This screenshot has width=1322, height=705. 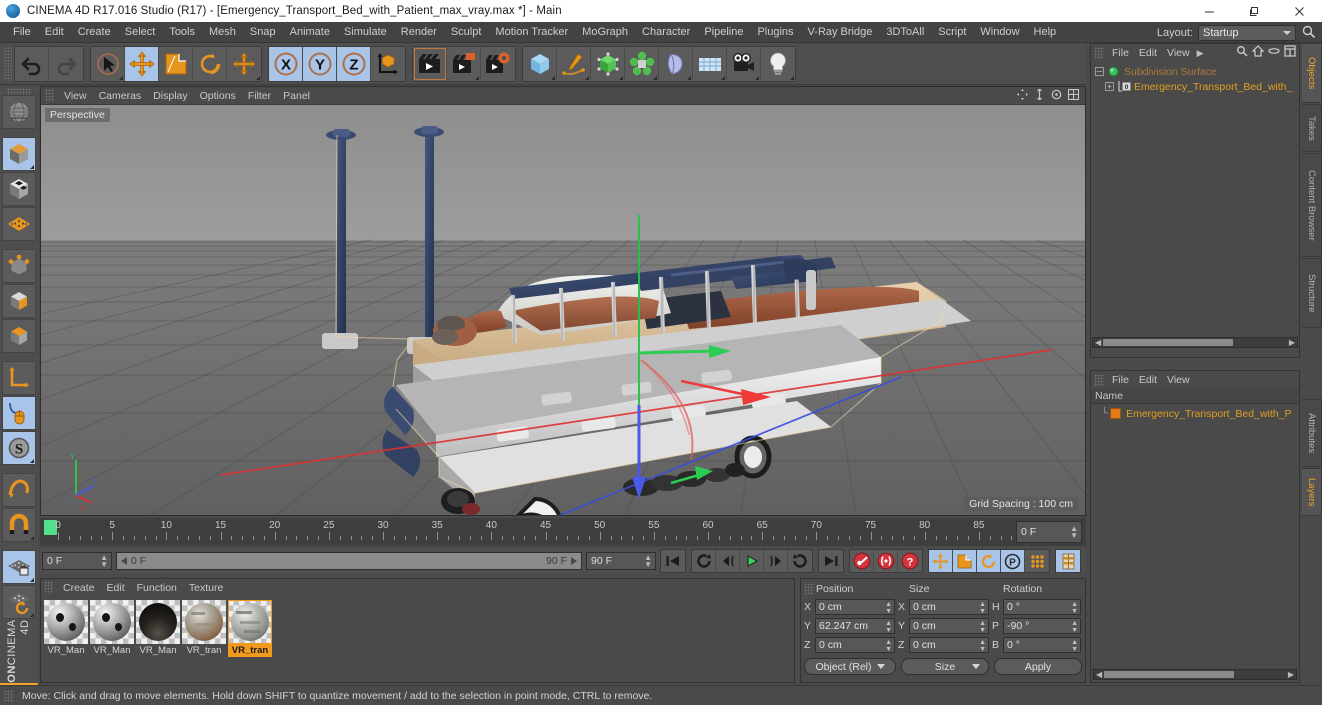 What do you see at coordinates (19, 336) in the screenshot?
I see `polygons-mode-icon` at bounding box center [19, 336].